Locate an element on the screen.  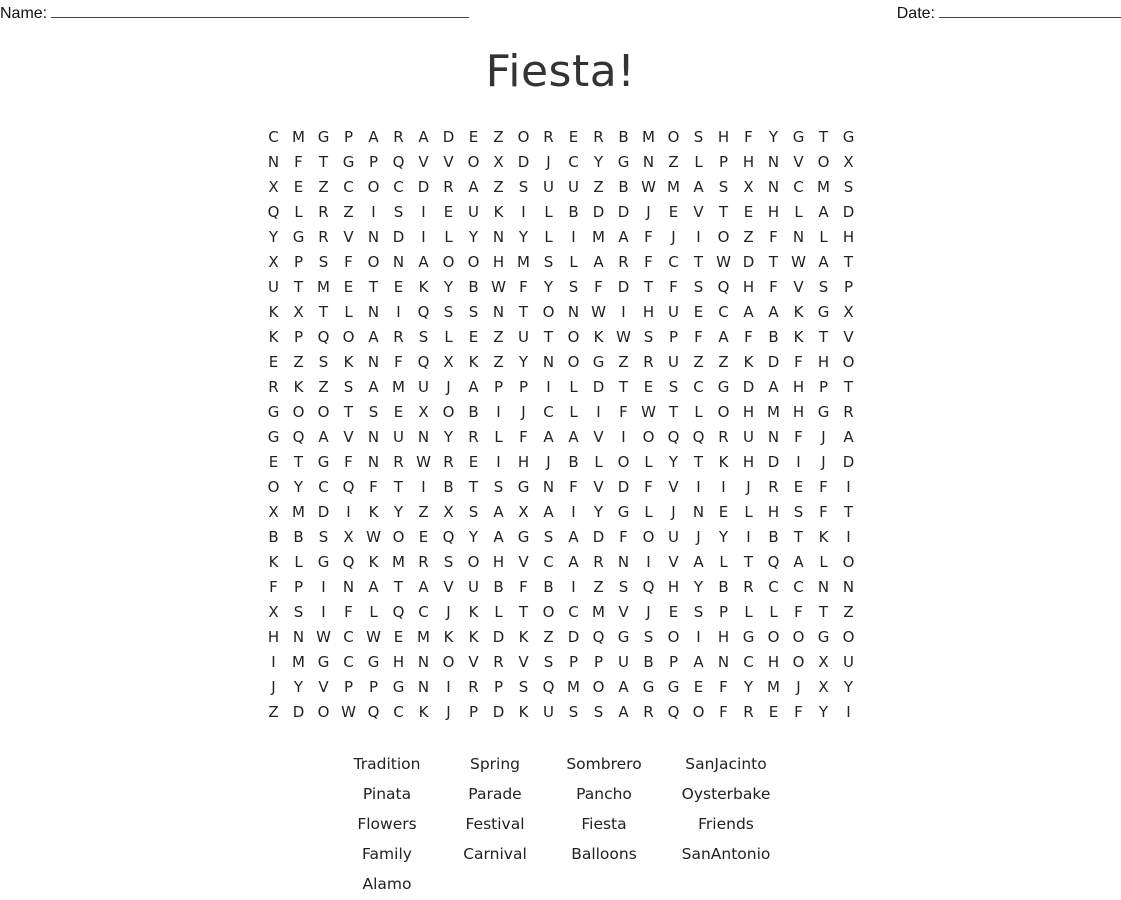
word-list-item: Spring is located at coordinates (495, 764).